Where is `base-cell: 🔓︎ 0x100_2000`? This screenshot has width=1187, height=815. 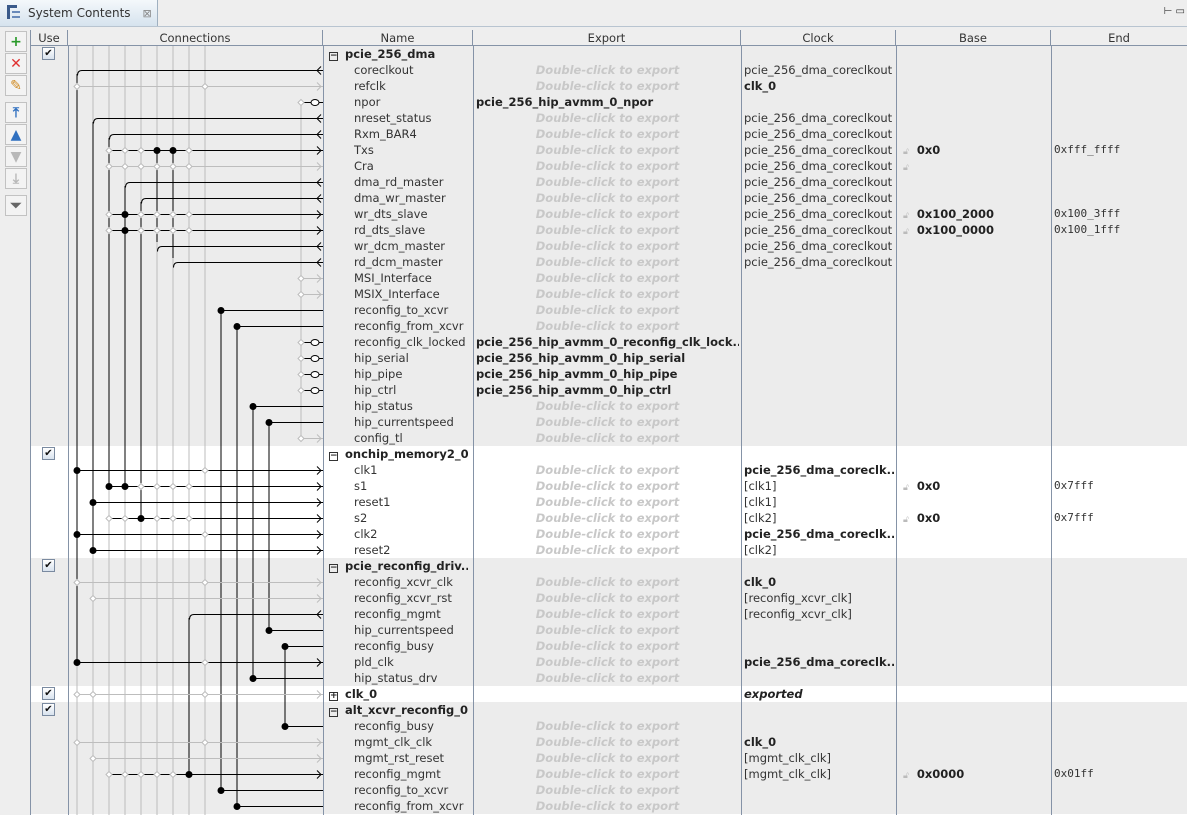
base-cell: 🔓︎ 0x100_2000 is located at coordinates (974, 214).